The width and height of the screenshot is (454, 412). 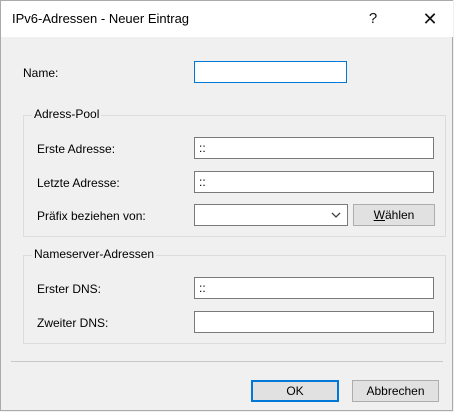 I want to click on window-title: IPv6-Adressen - Neuer Eintrag, so click(x=101, y=18).